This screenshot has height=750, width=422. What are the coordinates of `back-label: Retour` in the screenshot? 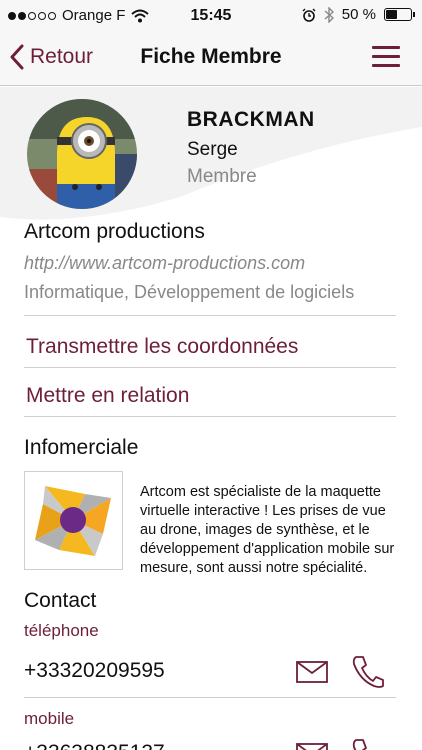 It's located at (62, 56).